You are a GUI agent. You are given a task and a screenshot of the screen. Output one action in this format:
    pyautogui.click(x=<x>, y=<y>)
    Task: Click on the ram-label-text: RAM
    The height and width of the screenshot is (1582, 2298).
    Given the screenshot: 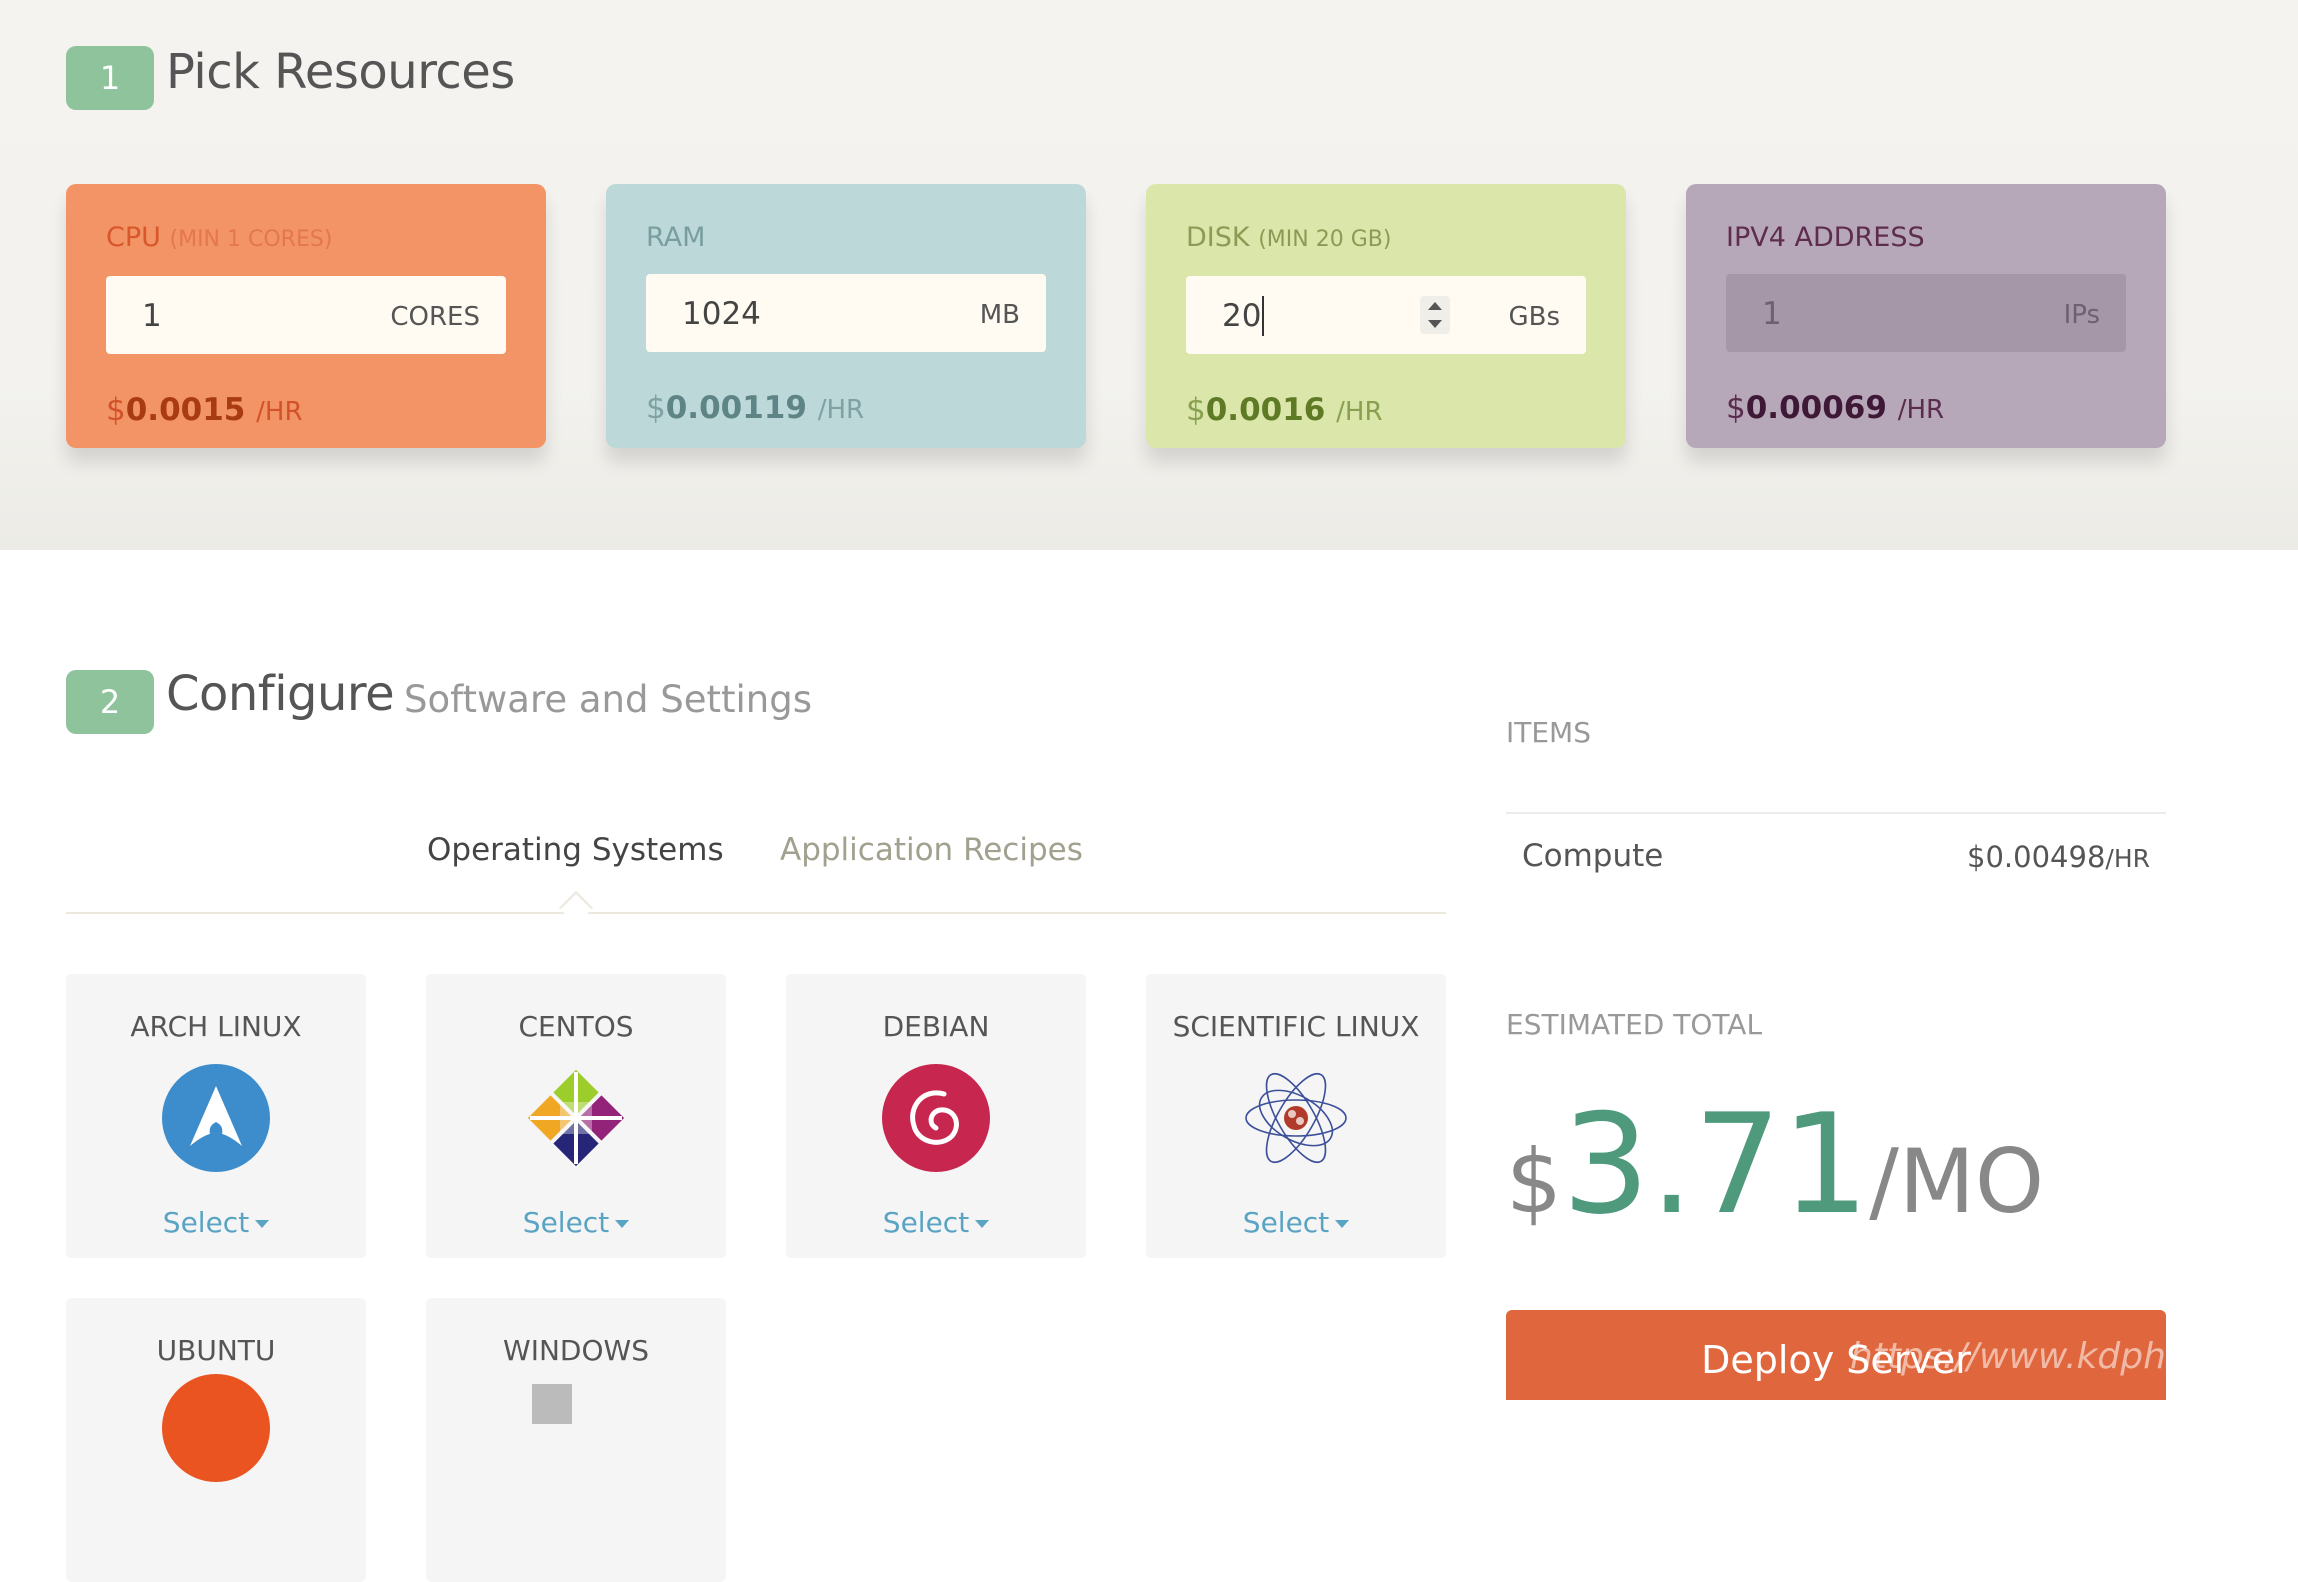 What is the action you would take?
    pyautogui.click(x=676, y=237)
    